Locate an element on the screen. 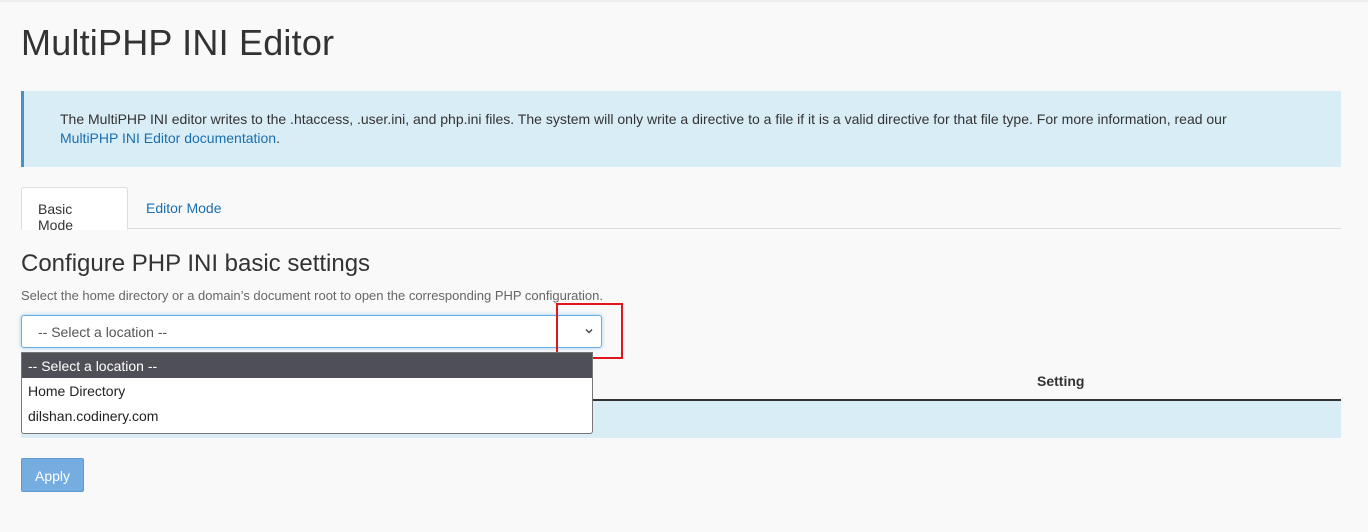 The height and width of the screenshot is (532, 1368). mode-tabs: Basic Mode Editor Mode is located at coordinates (681, 210).